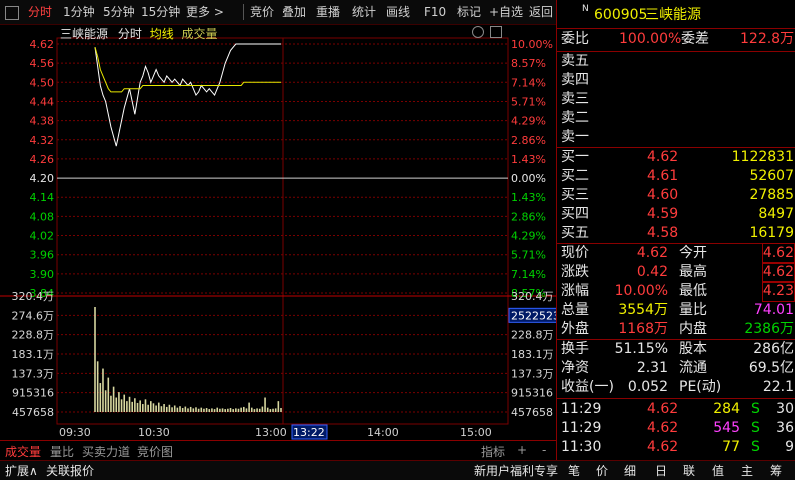 The image size is (795, 480). What do you see at coordinates (70, 470) in the screenshot?
I see `related-quotes-button: 关联报价` at bounding box center [70, 470].